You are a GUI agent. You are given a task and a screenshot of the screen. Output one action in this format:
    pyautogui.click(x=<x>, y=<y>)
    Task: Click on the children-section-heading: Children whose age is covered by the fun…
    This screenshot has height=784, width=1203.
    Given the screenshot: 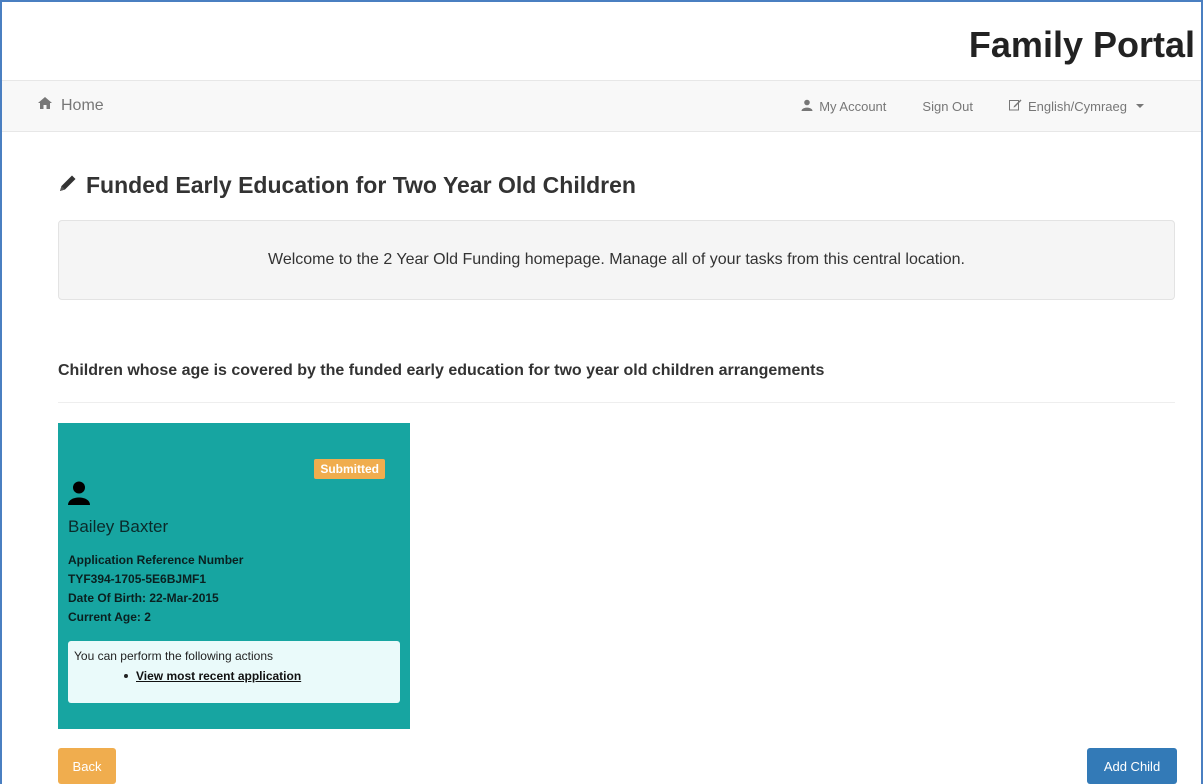 What is the action you would take?
    pyautogui.click(x=441, y=370)
    